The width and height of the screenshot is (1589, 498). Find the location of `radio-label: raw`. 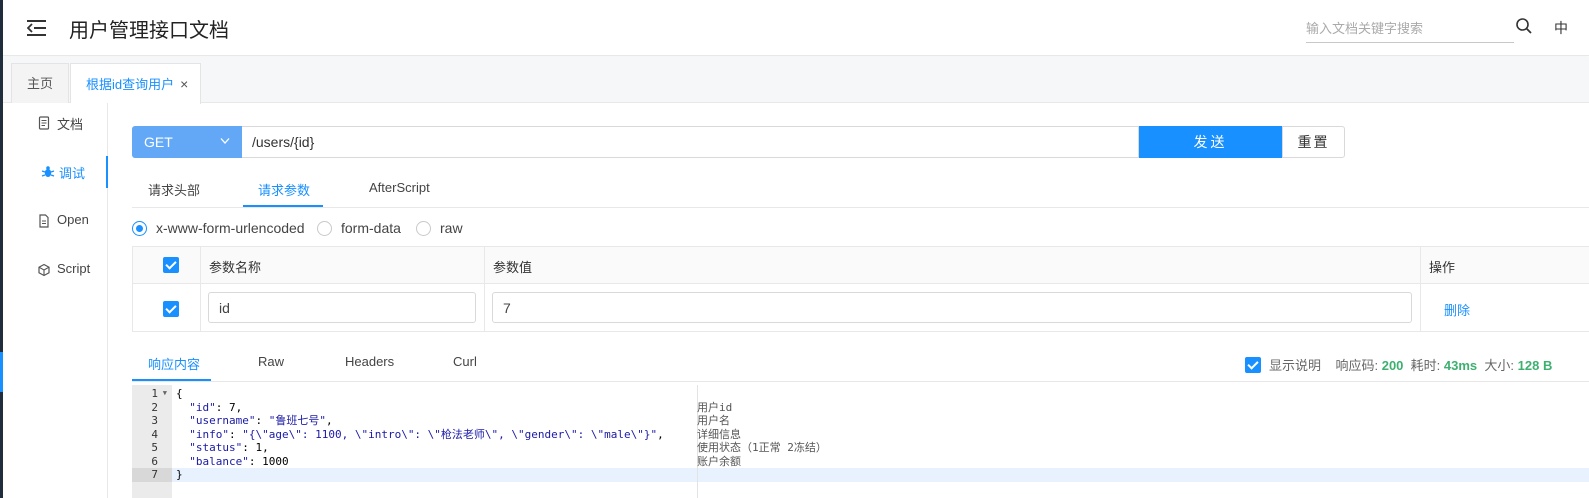

radio-label: raw is located at coordinates (451, 228).